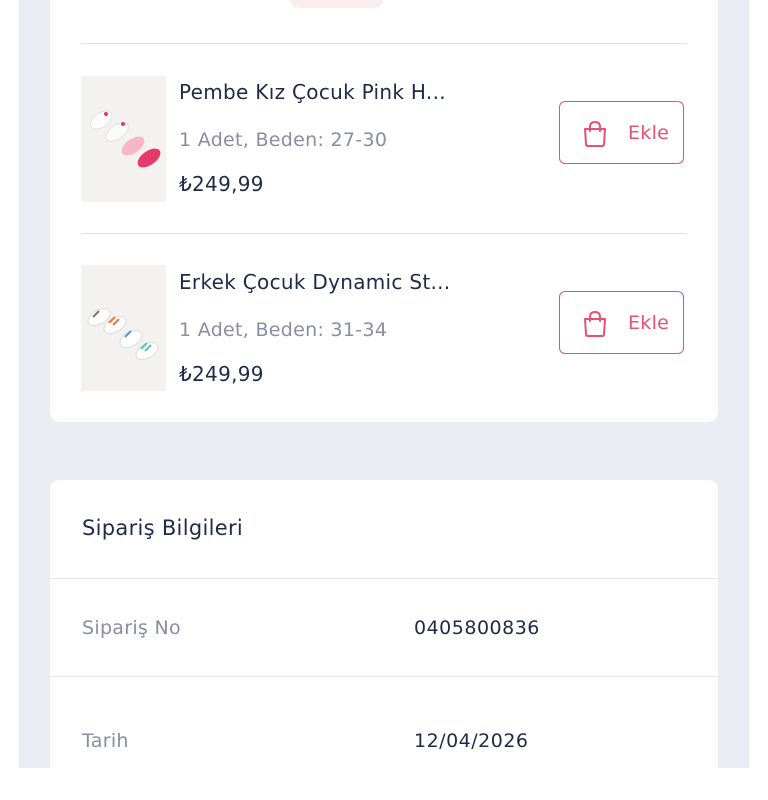 The height and width of the screenshot is (800, 768). I want to click on striped-socks-image, so click(123, 328).